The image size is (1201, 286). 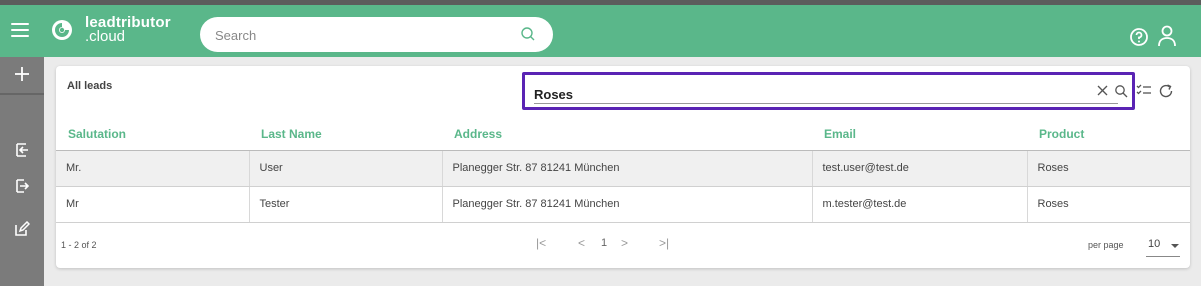 I want to click on user-icon, so click(x=1167, y=36).